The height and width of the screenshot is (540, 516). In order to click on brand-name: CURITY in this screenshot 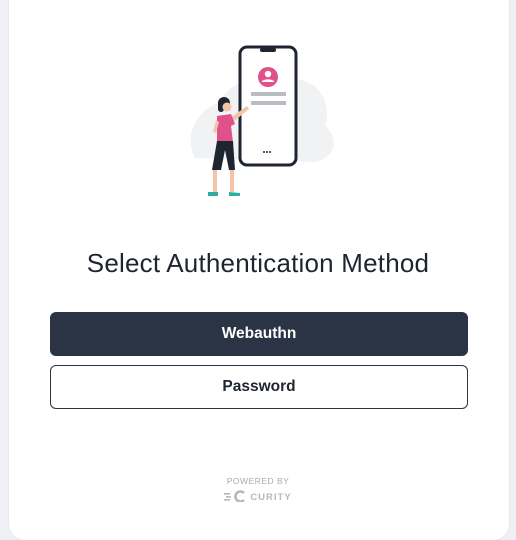, I will do `click(271, 497)`.